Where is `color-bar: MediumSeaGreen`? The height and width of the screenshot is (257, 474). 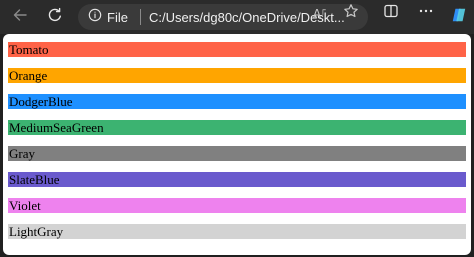 color-bar: MediumSeaGreen is located at coordinates (237, 127).